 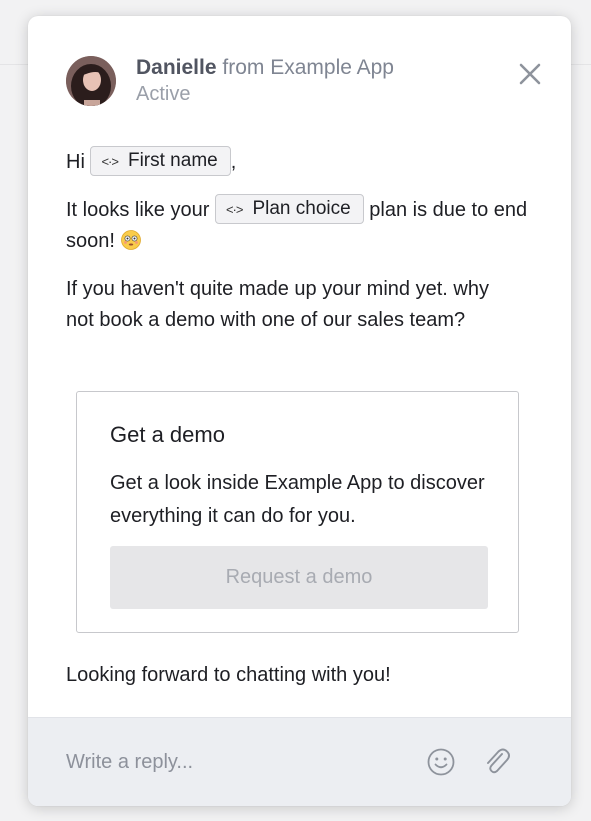 I want to click on avatar, so click(x=91, y=81).